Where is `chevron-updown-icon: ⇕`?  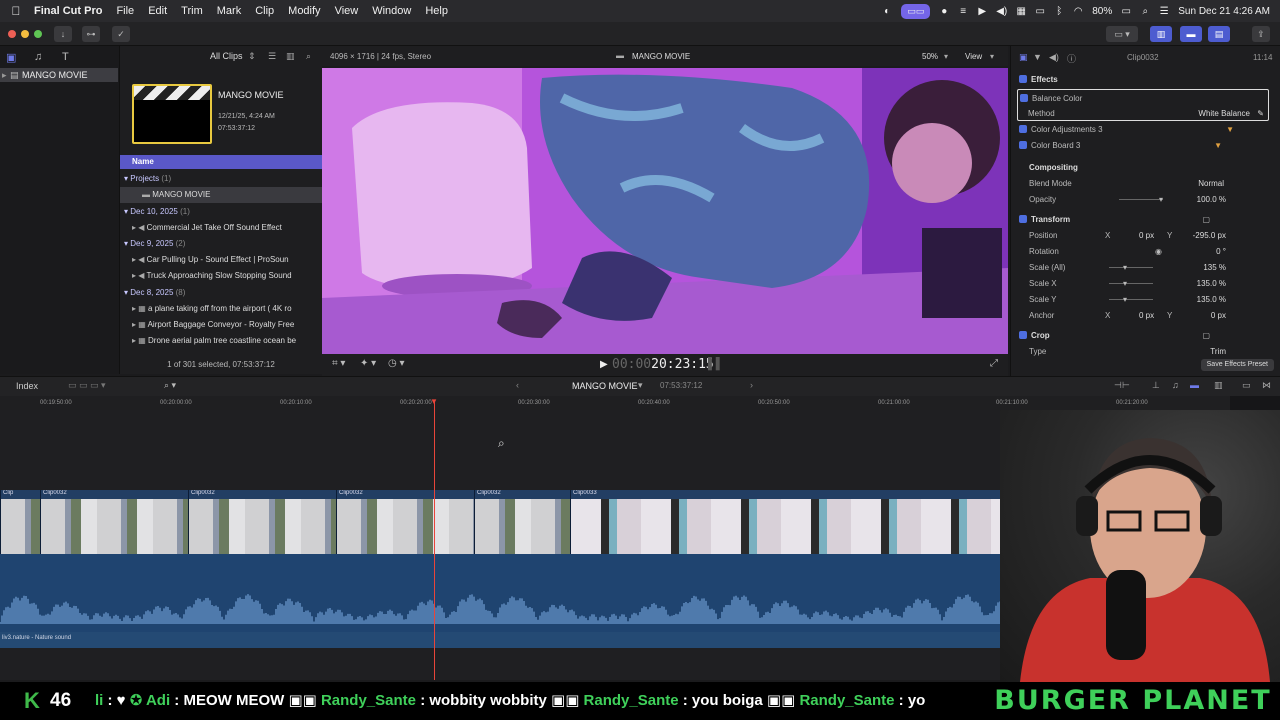 chevron-updown-icon: ⇕ is located at coordinates (252, 56).